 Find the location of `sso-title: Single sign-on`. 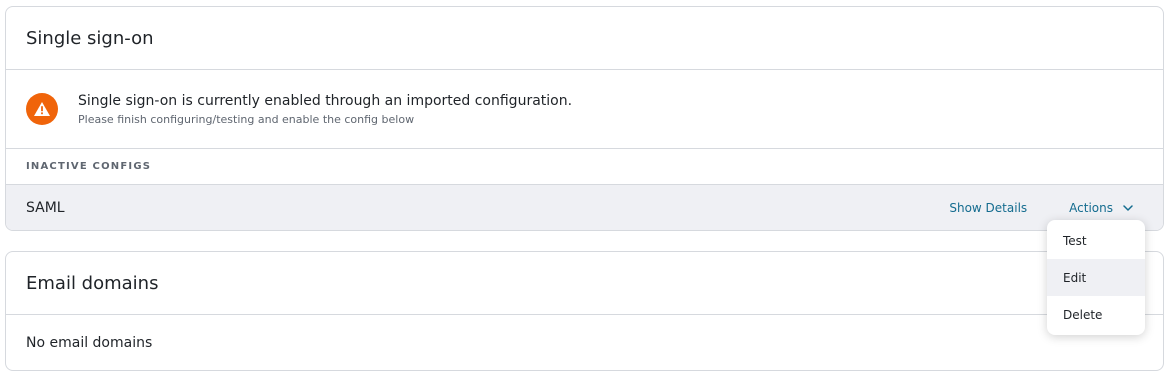

sso-title: Single sign-on is located at coordinates (90, 38).